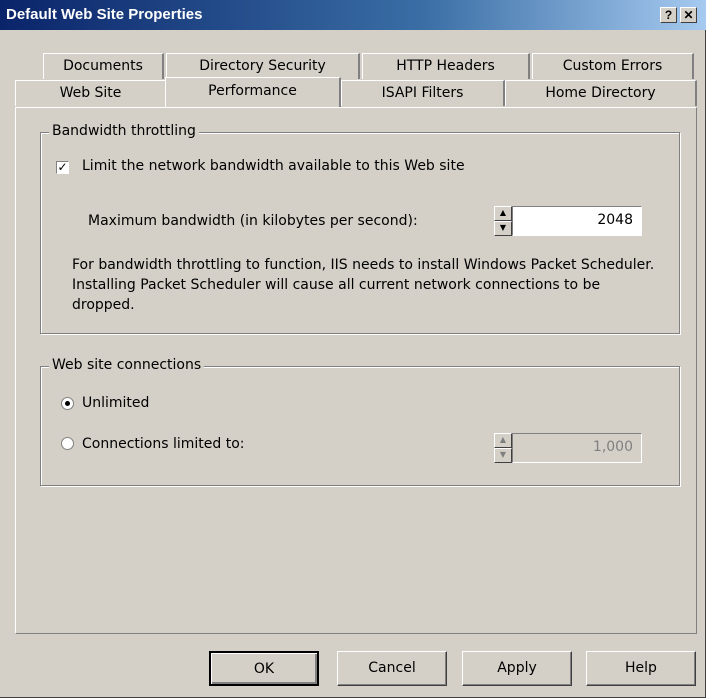 This screenshot has width=706, height=698. I want to click on ok-button: OK, so click(264, 668).